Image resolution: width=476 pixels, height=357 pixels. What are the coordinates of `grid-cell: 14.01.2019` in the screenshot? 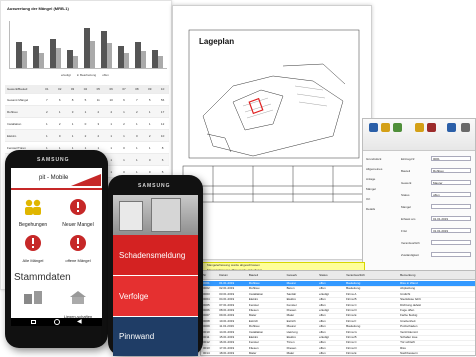 It's located at (227, 331).